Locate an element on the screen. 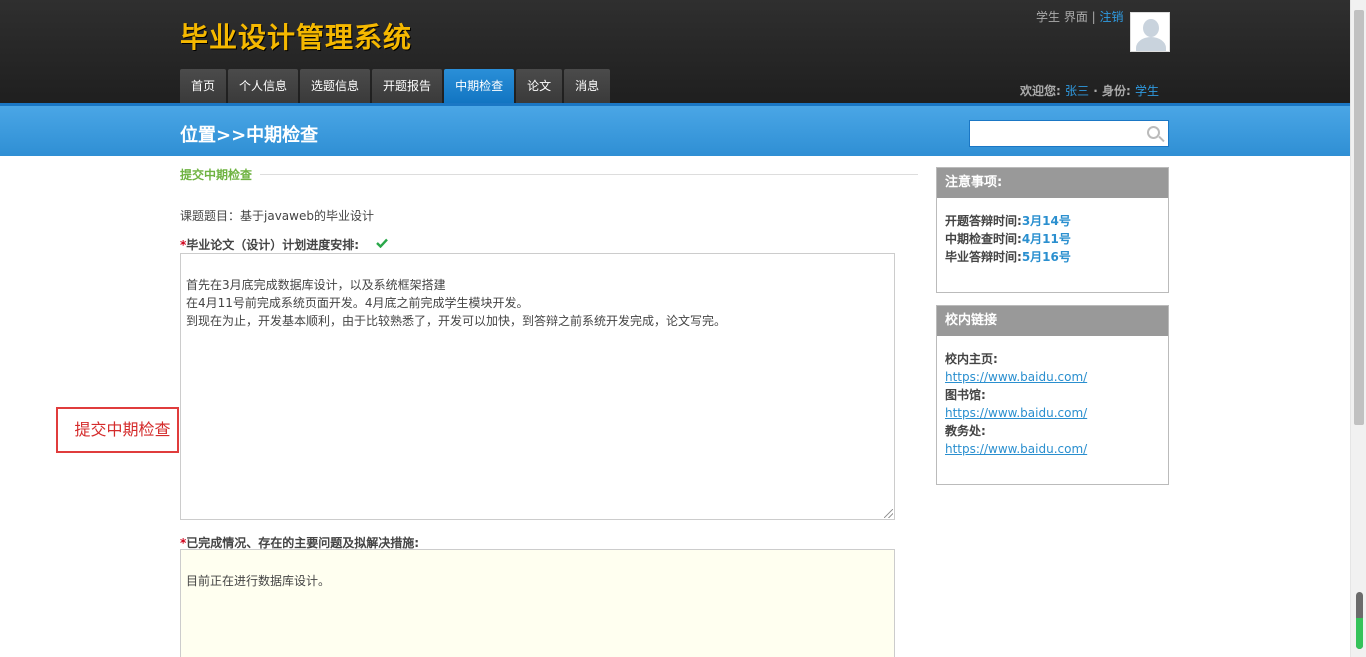 The width and height of the screenshot is (1366, 657). breadcrumb: 位置>>中期检查 is located at coordinates (249, 135).